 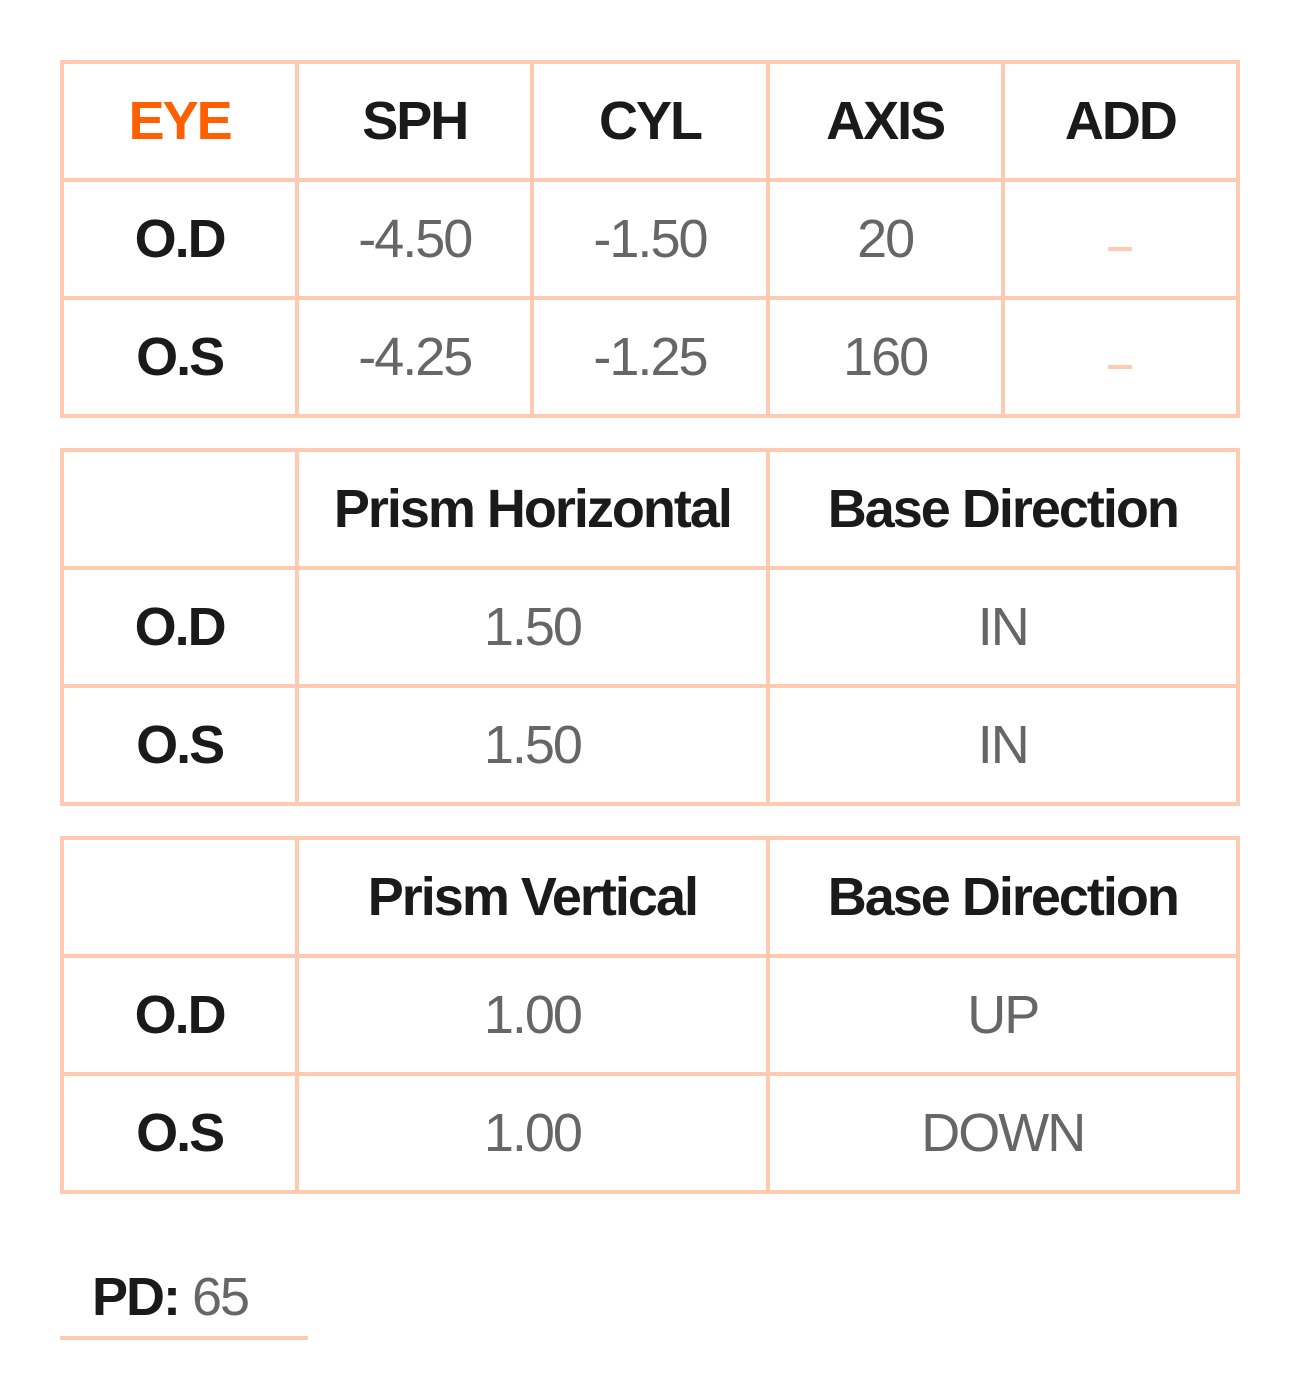 I want to click on header-prism-horizontal: Prism Horizontal, so click(x=532, y=509).